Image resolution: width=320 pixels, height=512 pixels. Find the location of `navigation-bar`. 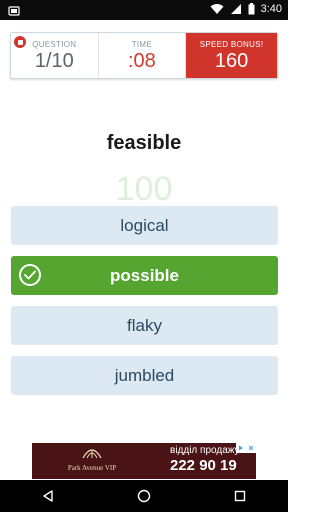

navigation-bar is located at coordinates (144, 496).